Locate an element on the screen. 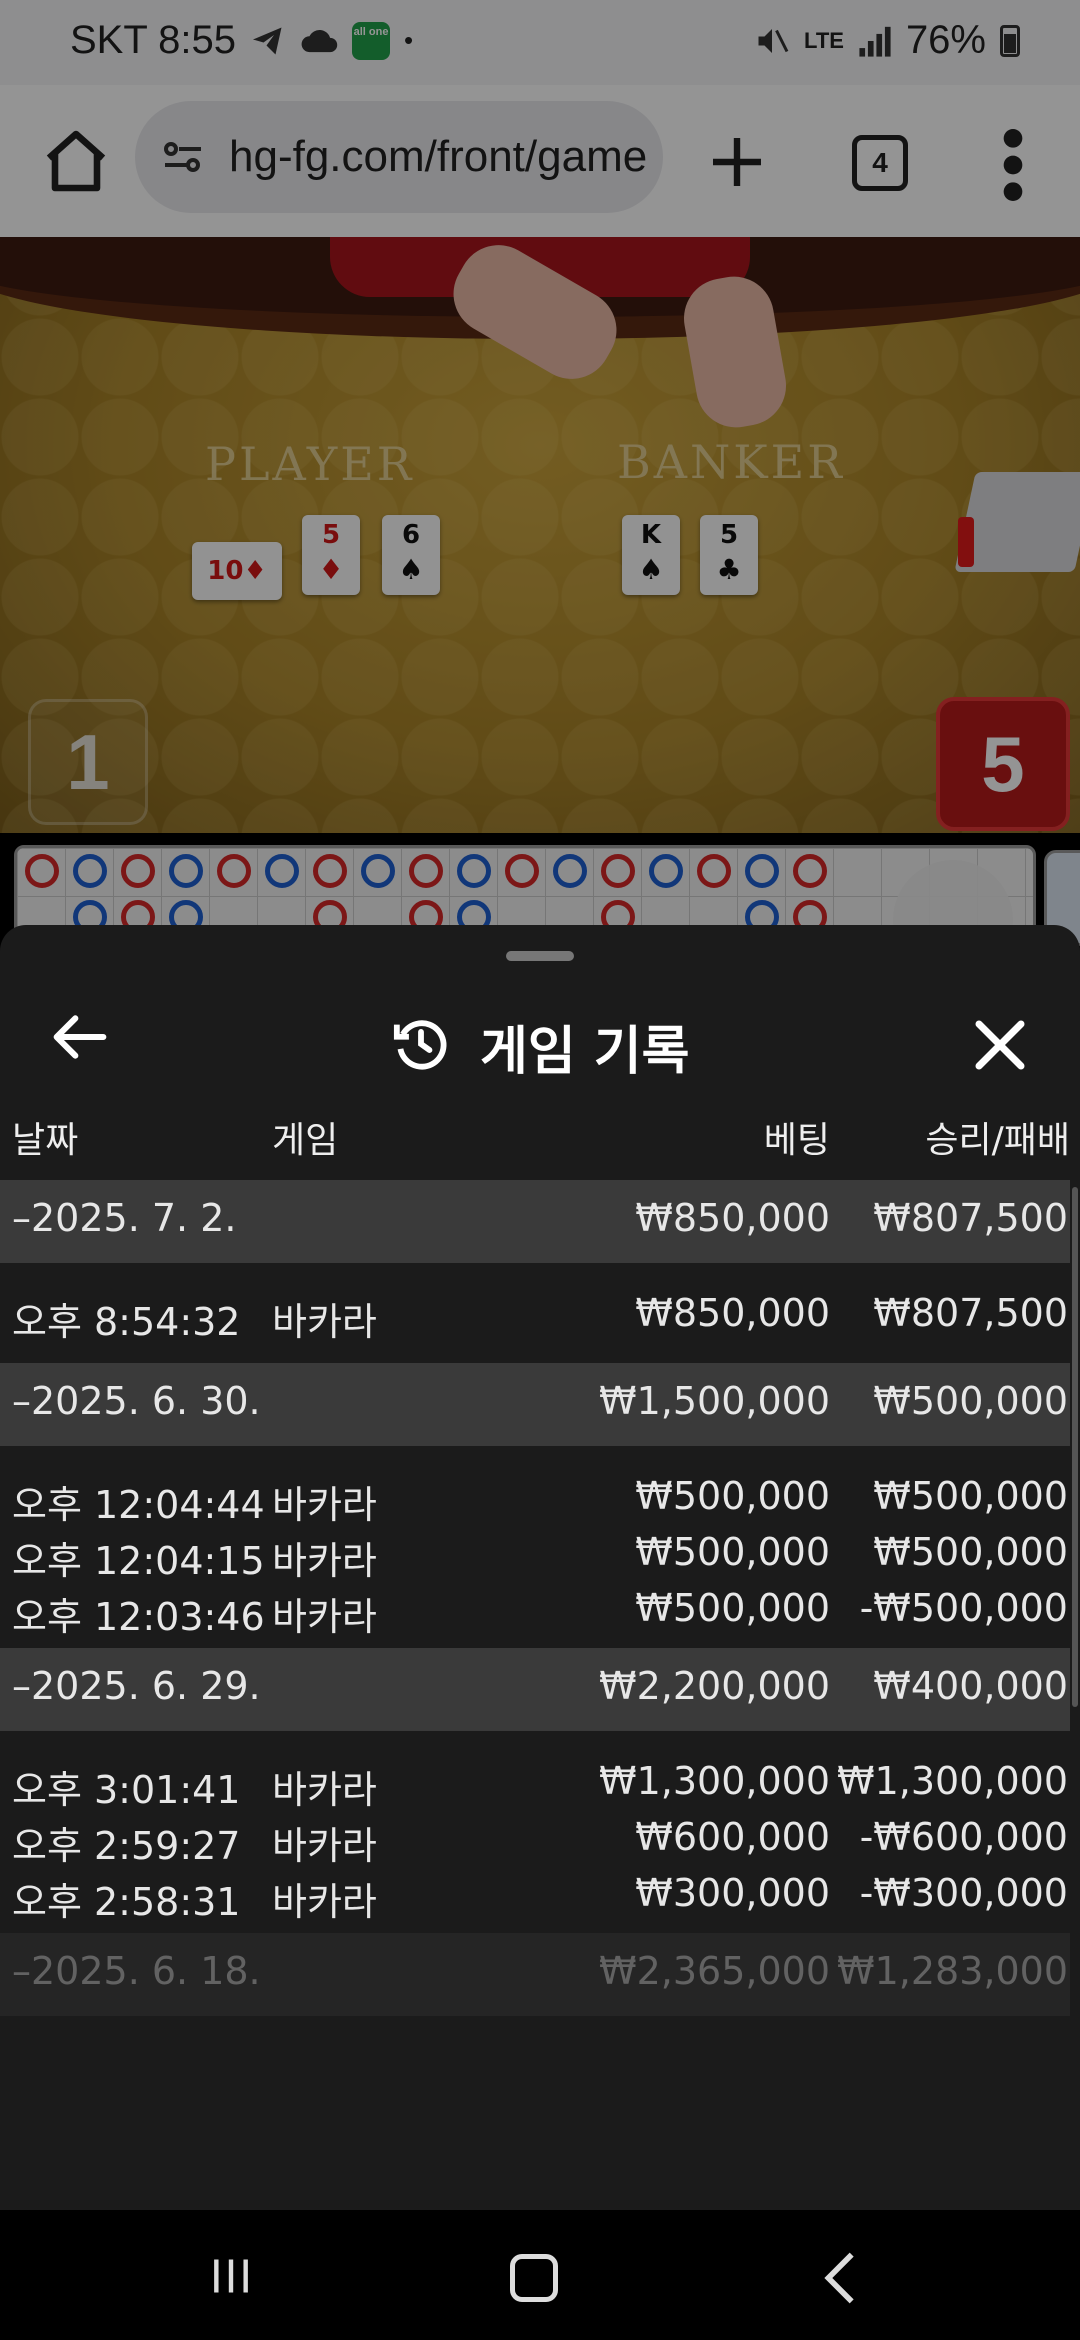 This screenshot has width=1080, height=2340. column-header-winloss: 승리/패배 is located at coordinates (997, 1140).